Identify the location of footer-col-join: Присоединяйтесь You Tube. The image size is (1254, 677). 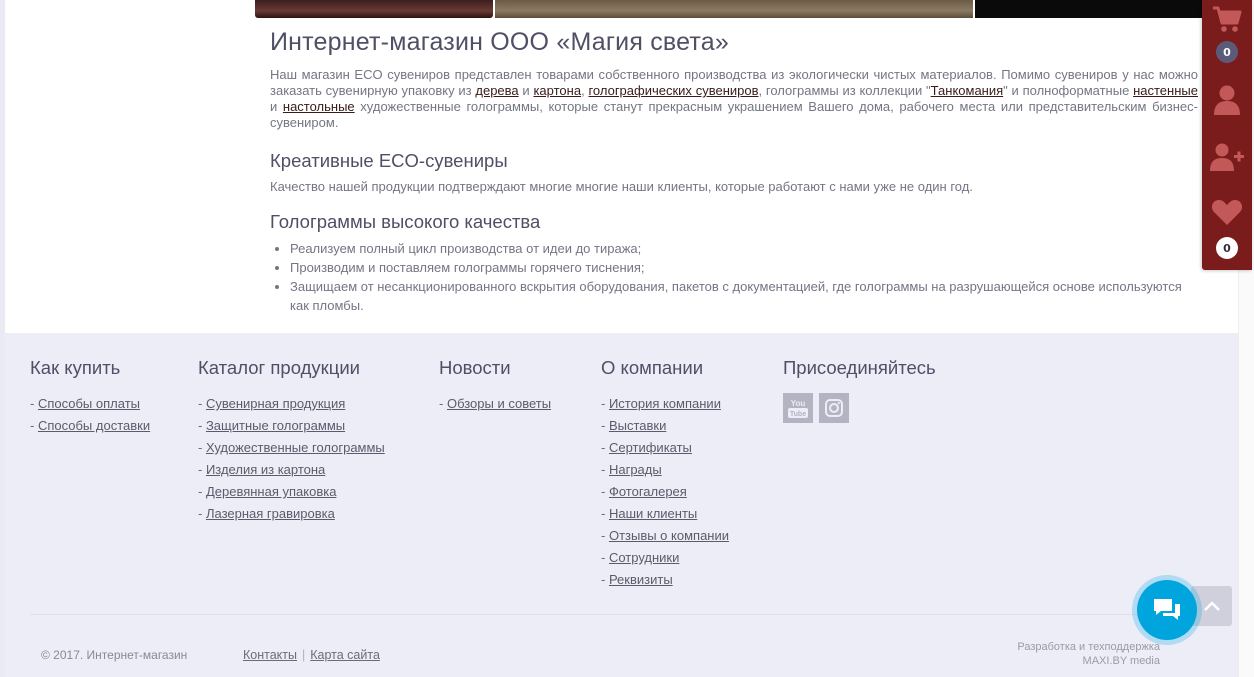
(859, 390).